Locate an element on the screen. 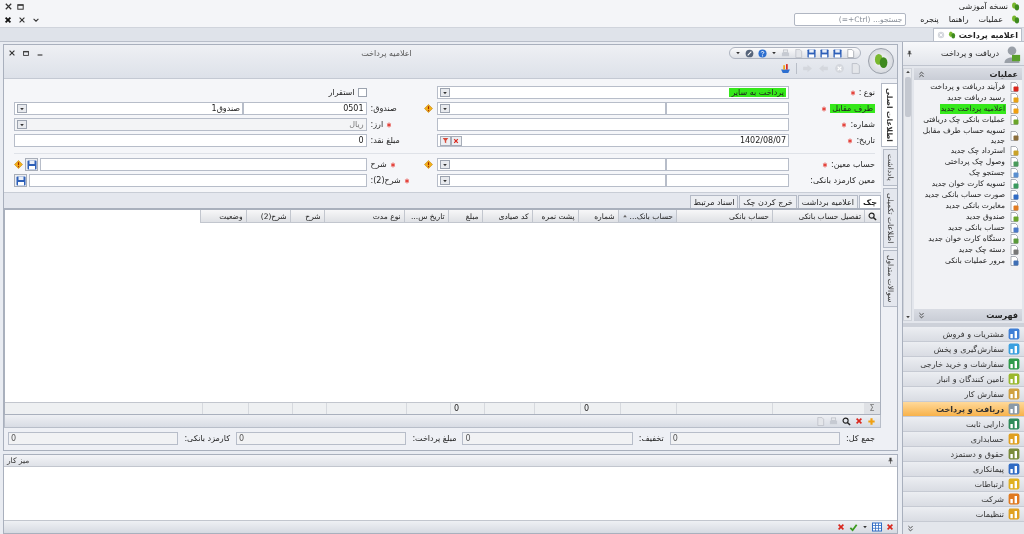  checkbox is located at coordinates (362, 92).